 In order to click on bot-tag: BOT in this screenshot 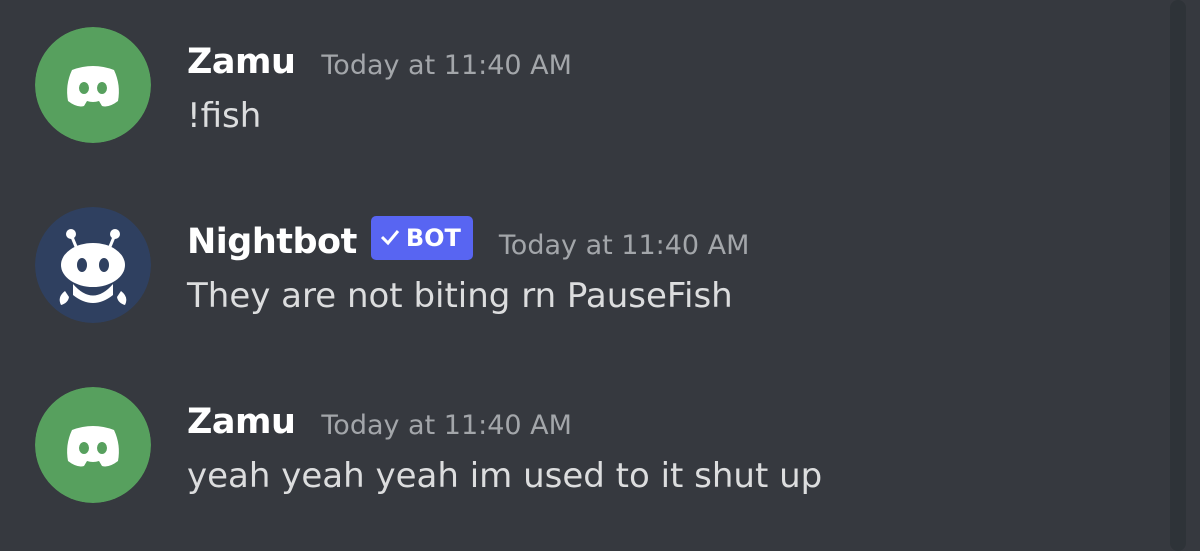, I will do `click(421, 238)`.